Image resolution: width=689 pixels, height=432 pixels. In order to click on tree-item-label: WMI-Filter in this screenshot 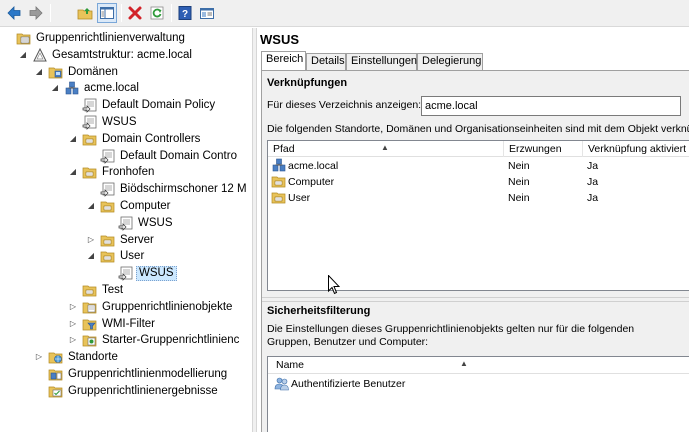, I will do `click(129, 323)`.